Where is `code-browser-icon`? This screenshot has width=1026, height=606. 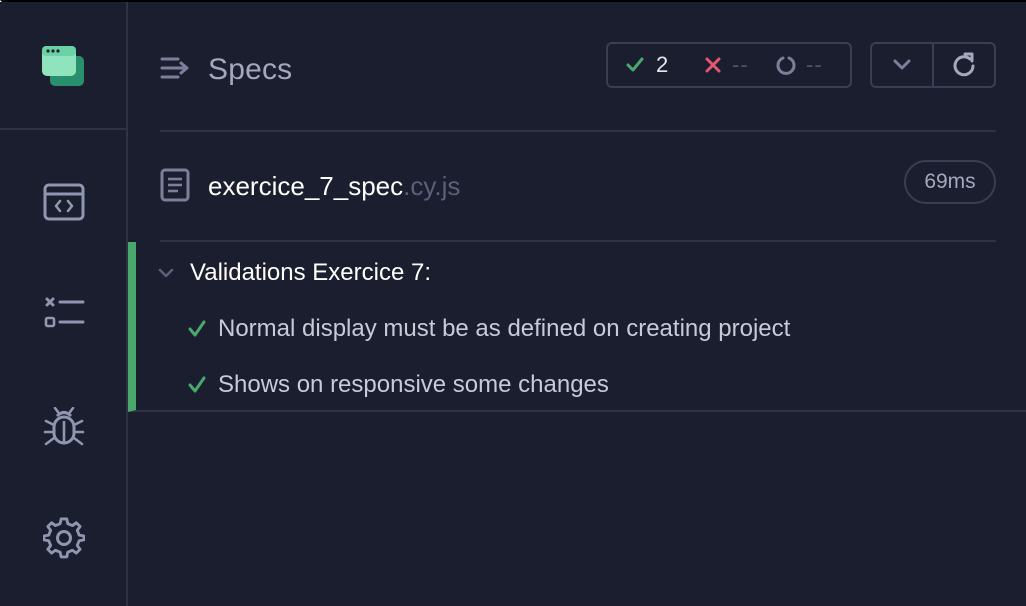
code-browser-icon is located at coordinates (64, 202).